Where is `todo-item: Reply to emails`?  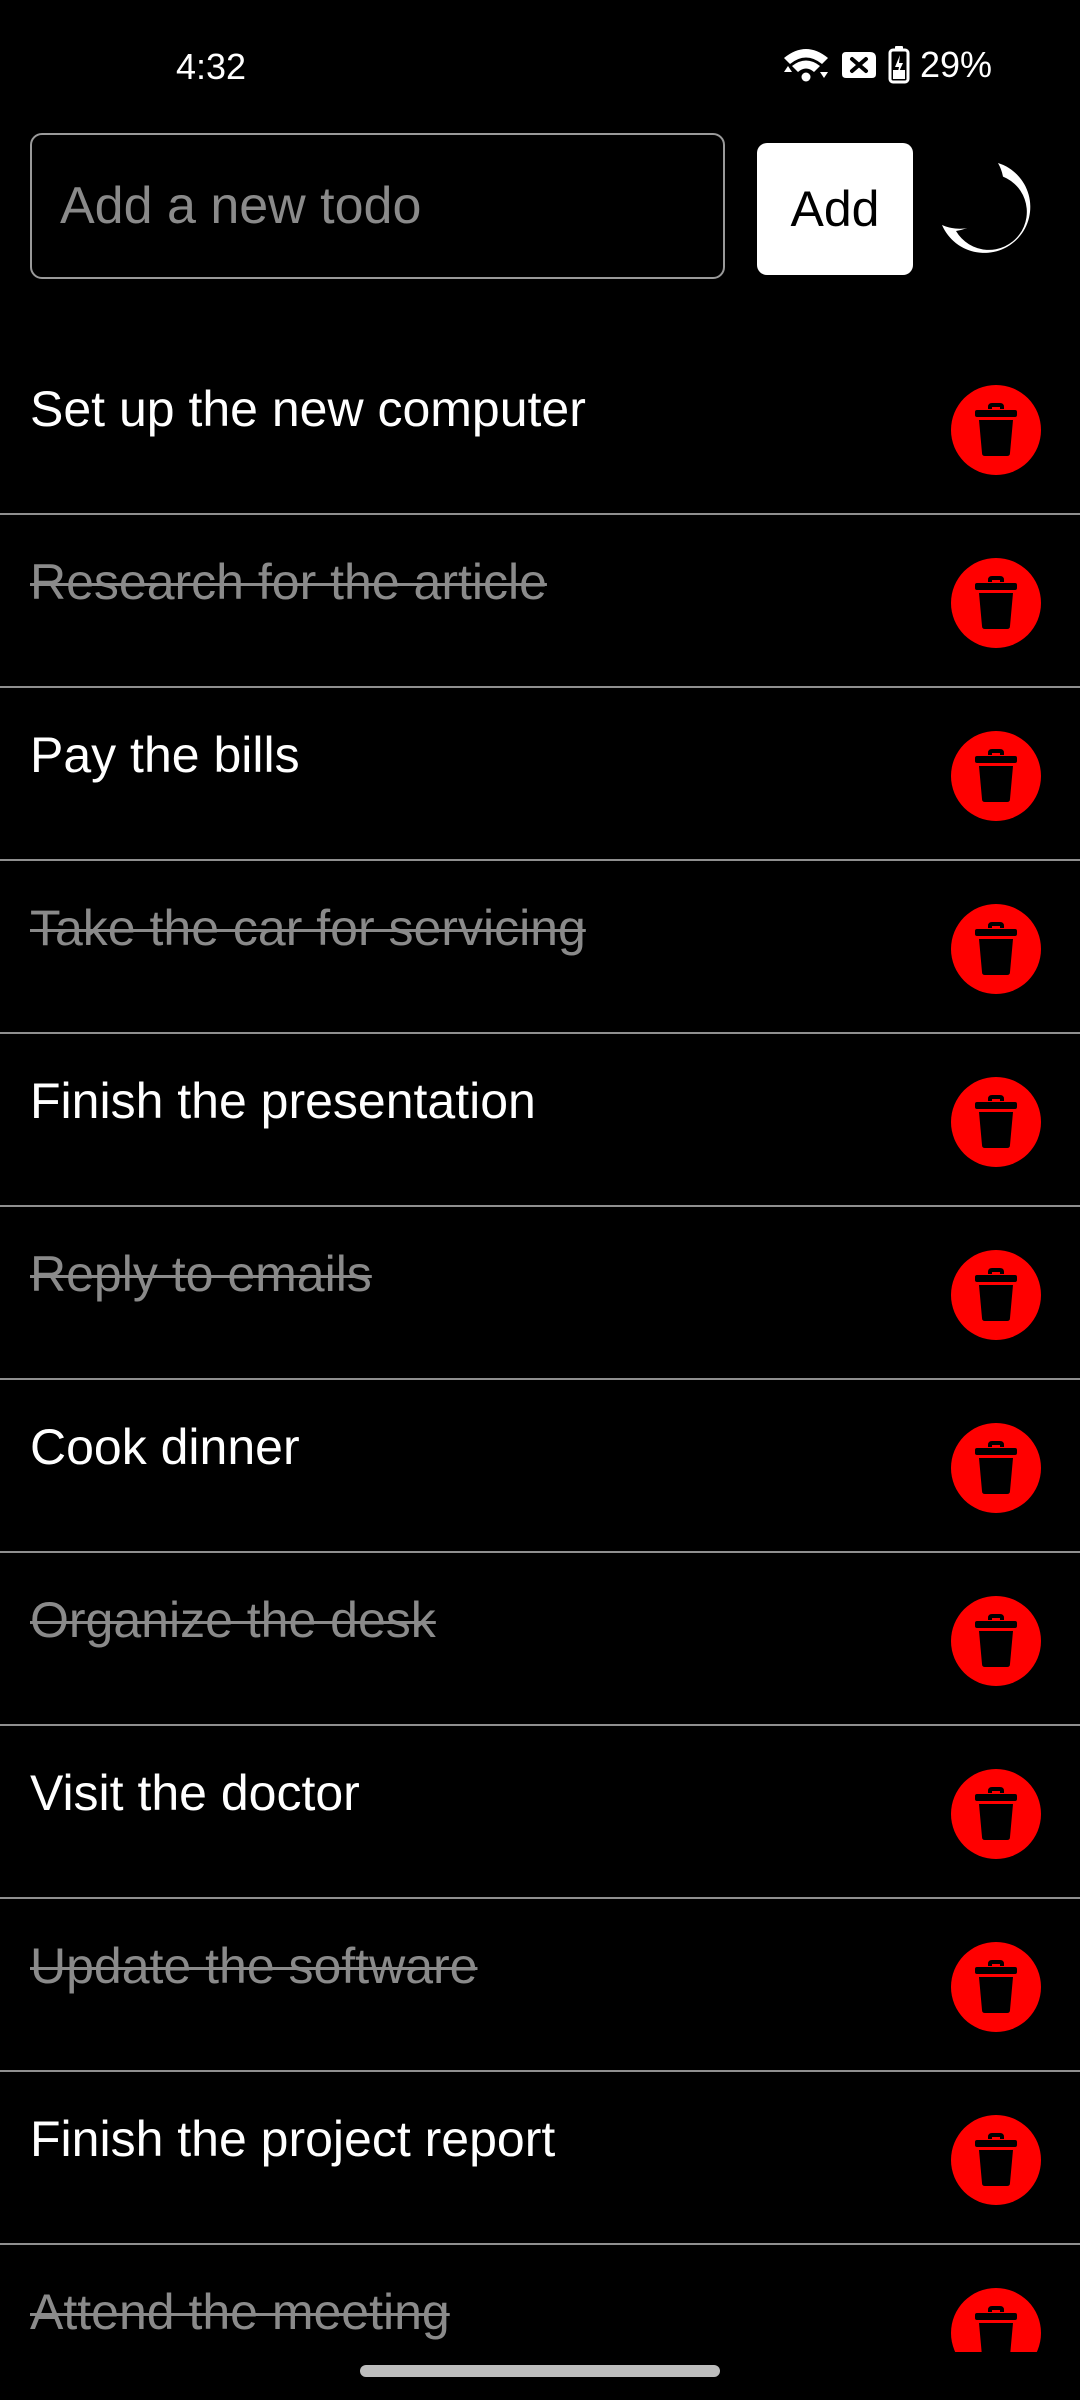
todo-item: Reply to emails is located at coordinates (540, 1293).